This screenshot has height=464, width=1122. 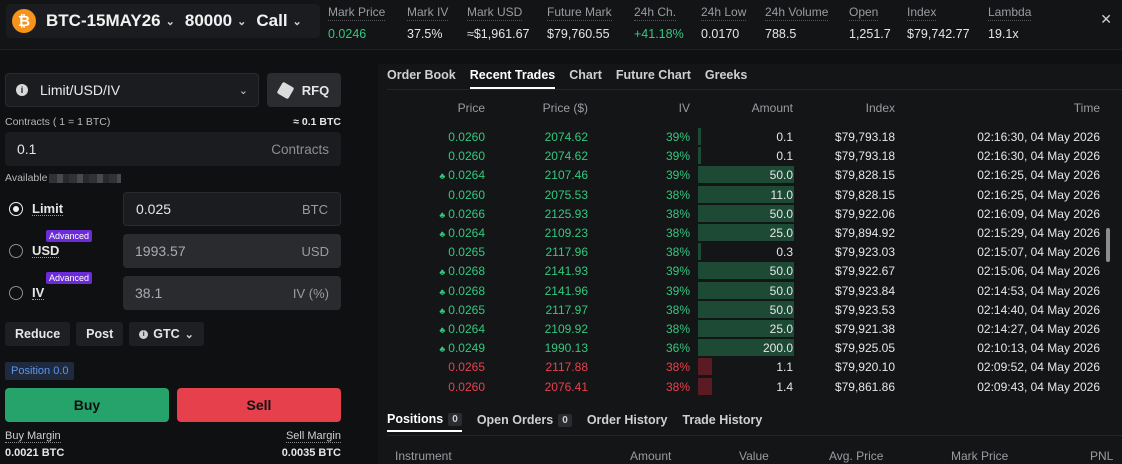 I want to click on stat-24h-volume: 24h Volume 788.5, so click(x=797, y=23).